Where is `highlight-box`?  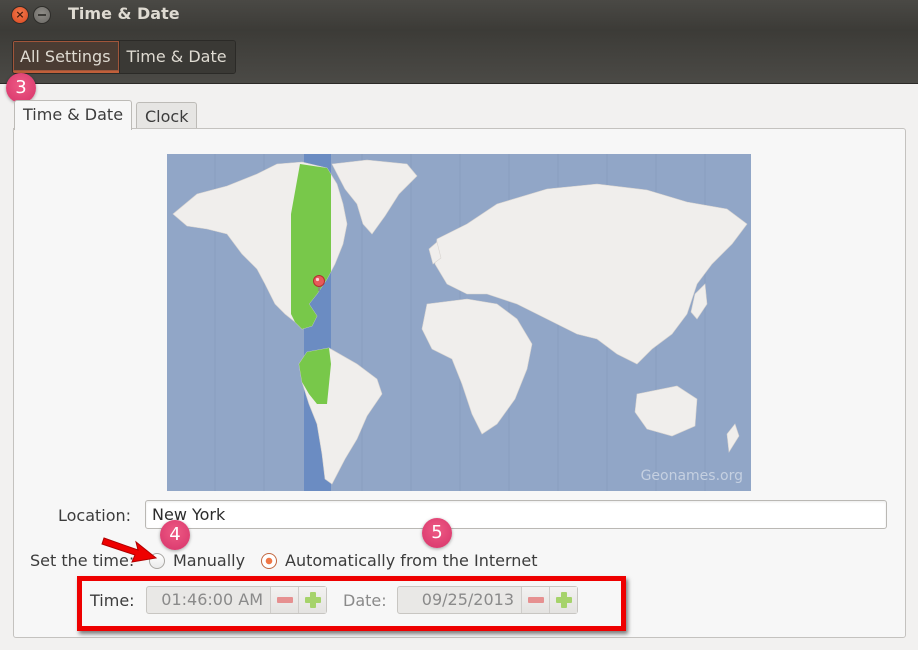 highlight-box is located at coordinates (351, 603).